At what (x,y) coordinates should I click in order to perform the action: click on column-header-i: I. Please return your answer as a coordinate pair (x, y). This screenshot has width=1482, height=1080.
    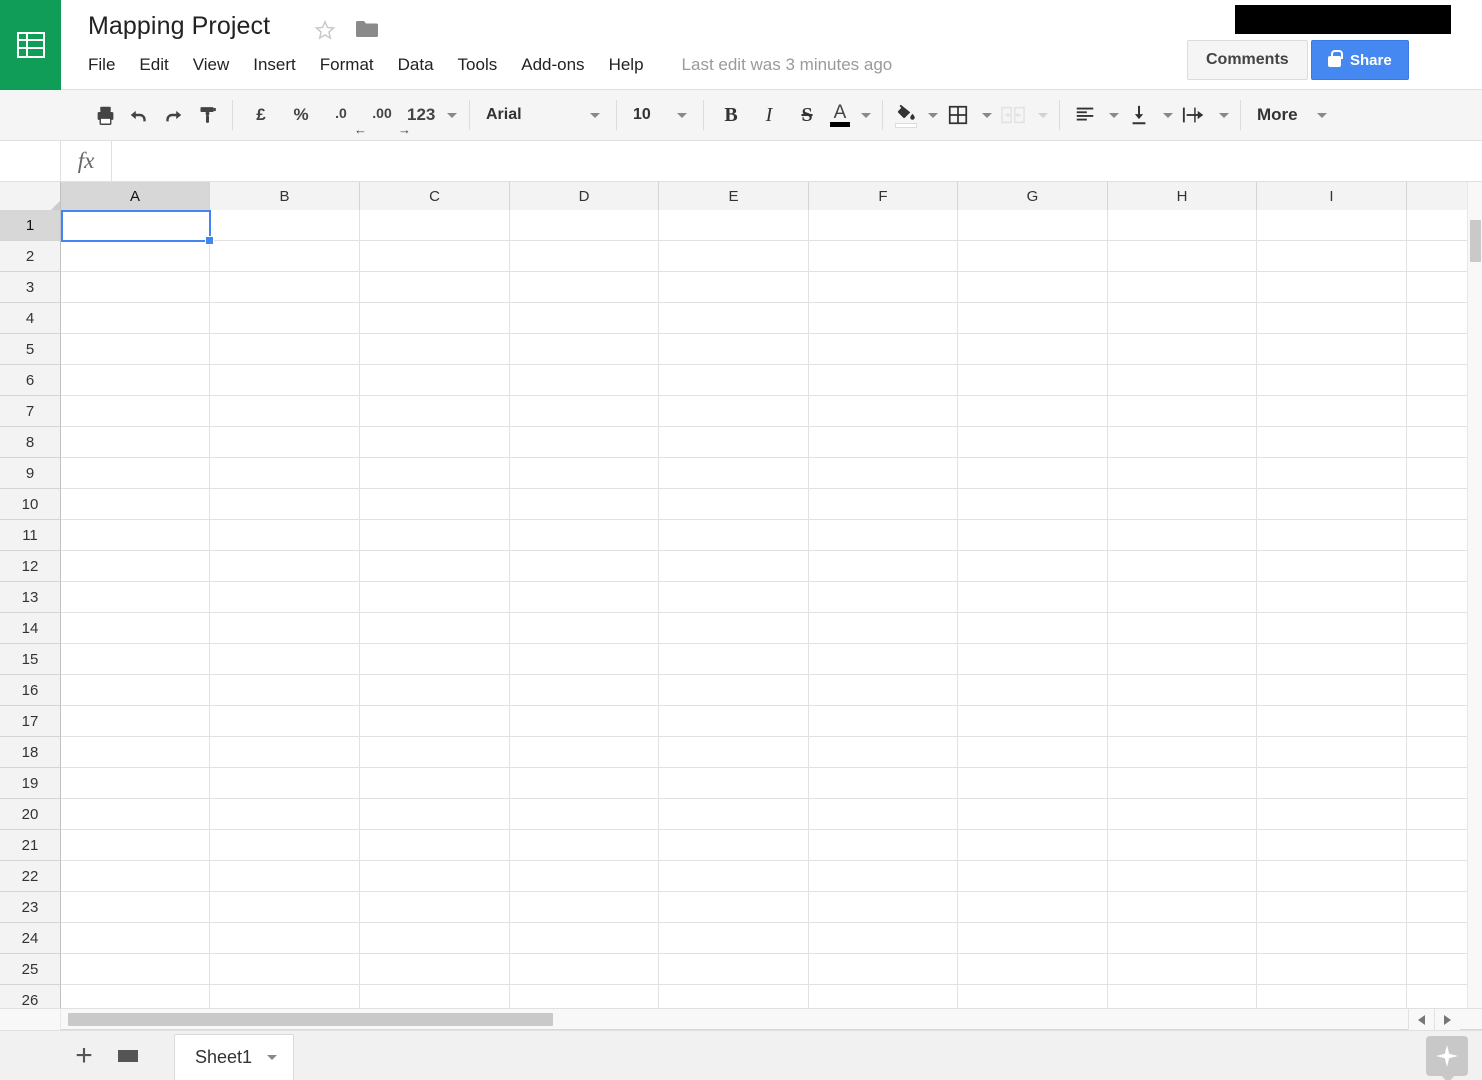
    Looking at the image, I should click on (1332, 196).